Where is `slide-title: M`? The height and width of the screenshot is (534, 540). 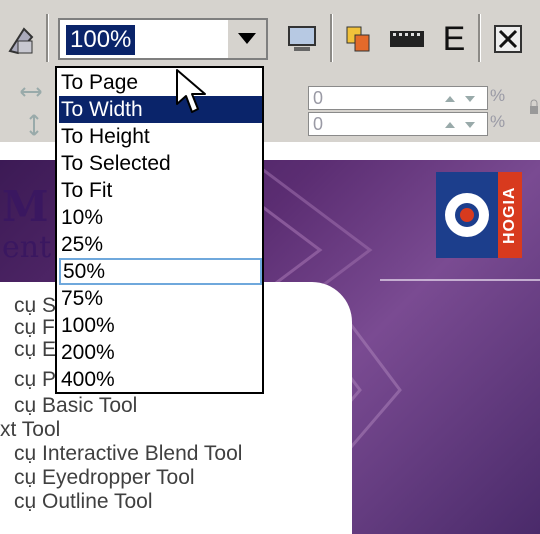
slide-title: M is located at coordinates (25, 206).